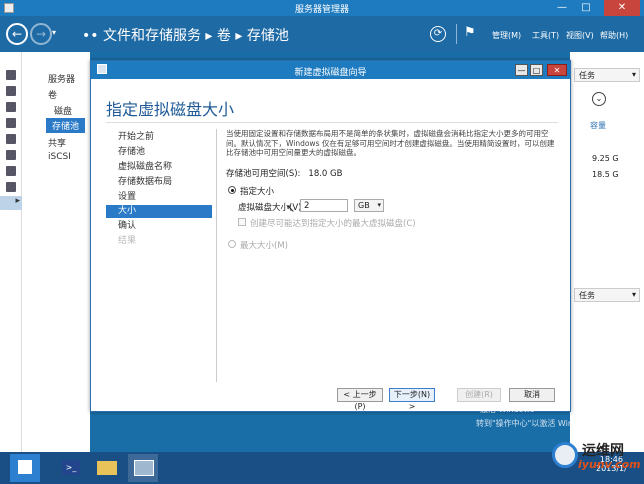 The height and width of the screenshot is (484, 644). I want to click on menu-tools: 工具(T), so click(545, 35).